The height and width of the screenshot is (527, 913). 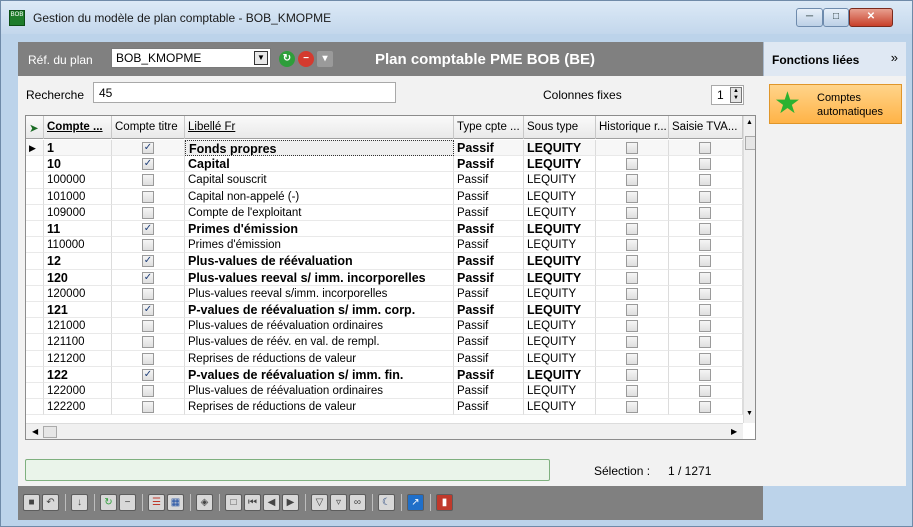 What do you see at coordinates (319, 261) in the screenshot?
I see `libelle-cell: Plus-values de réévaluation` at bounding box center [319, 261].